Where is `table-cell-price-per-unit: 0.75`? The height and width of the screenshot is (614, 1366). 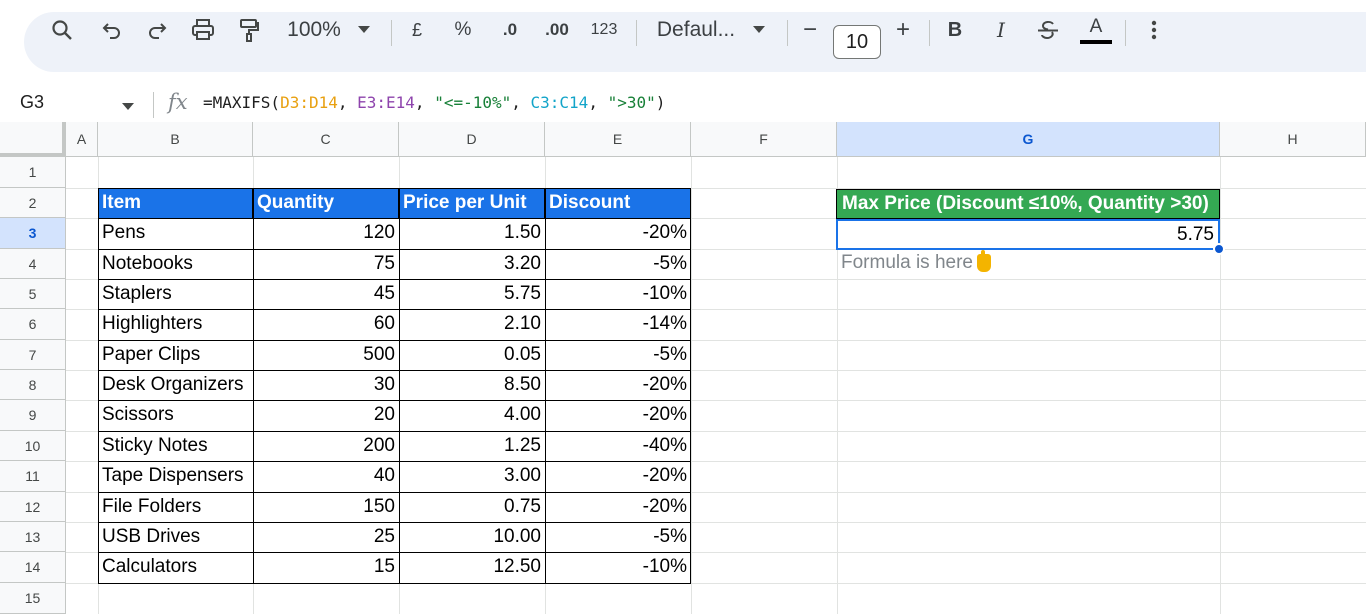
table-cell-price-per-unit: 0.75 is located at coordinates (472, 507).